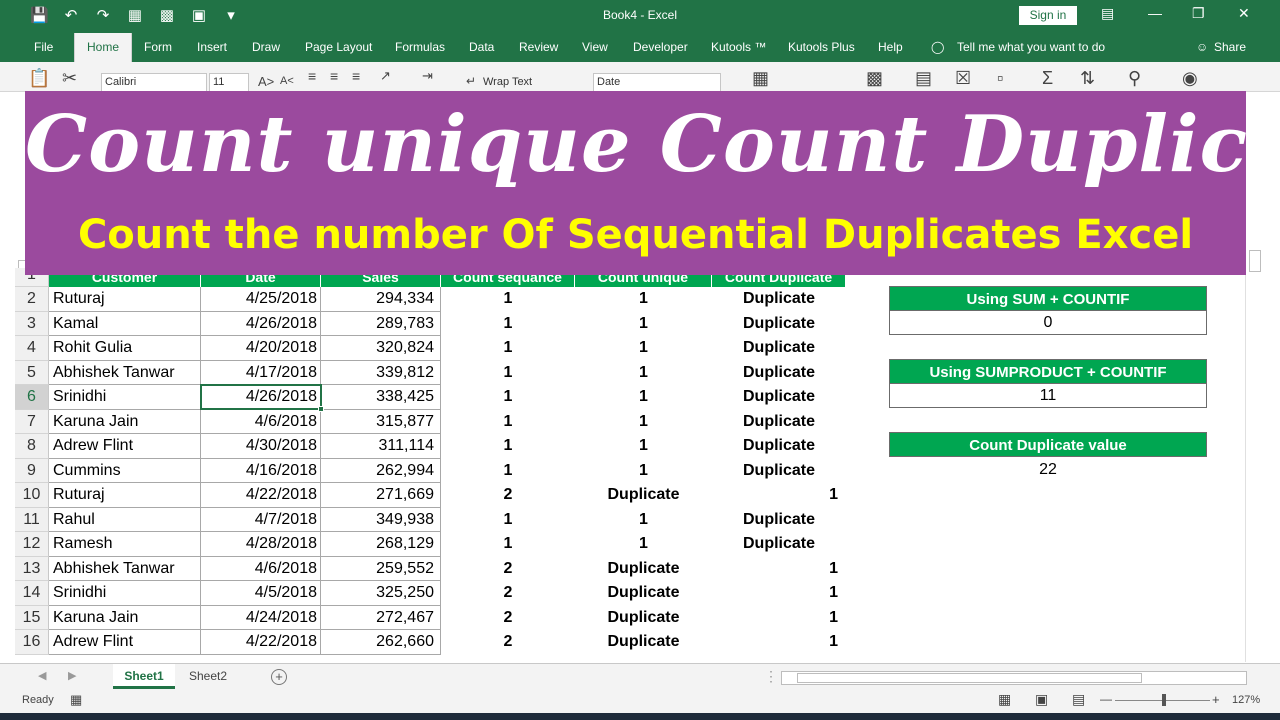  I want to click on cell-sales: 272,467, so click(381, 617).